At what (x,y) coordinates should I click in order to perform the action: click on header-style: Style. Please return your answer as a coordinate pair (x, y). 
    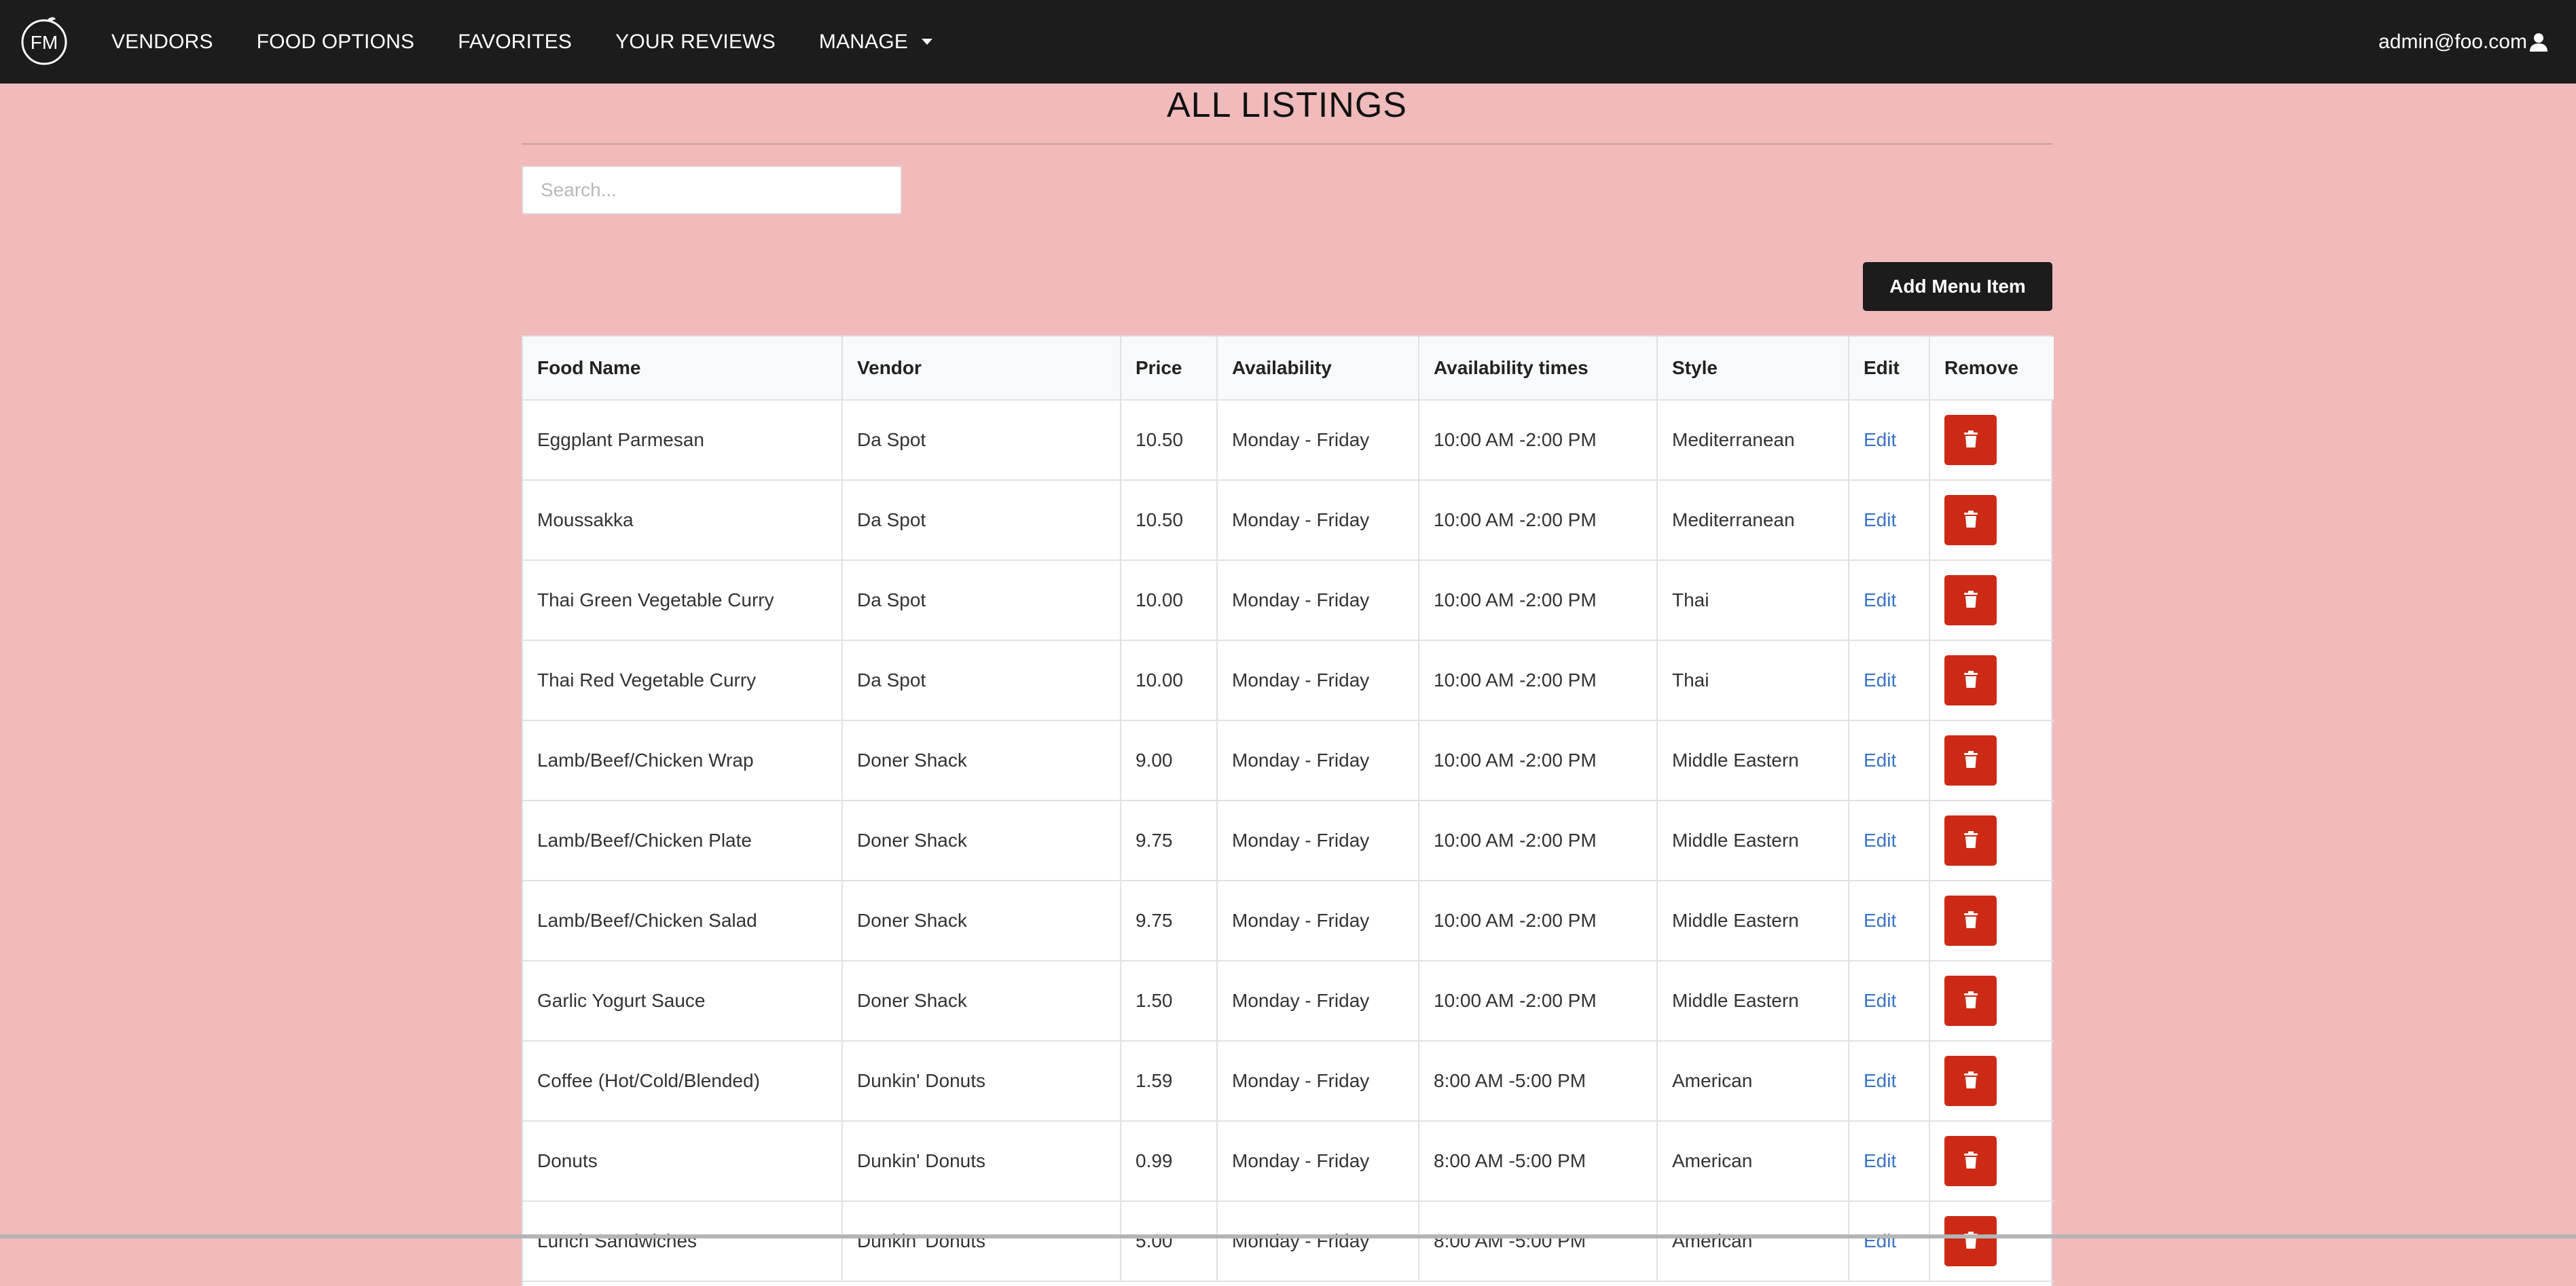
    Looking at the image, I should click on (1753, 369).